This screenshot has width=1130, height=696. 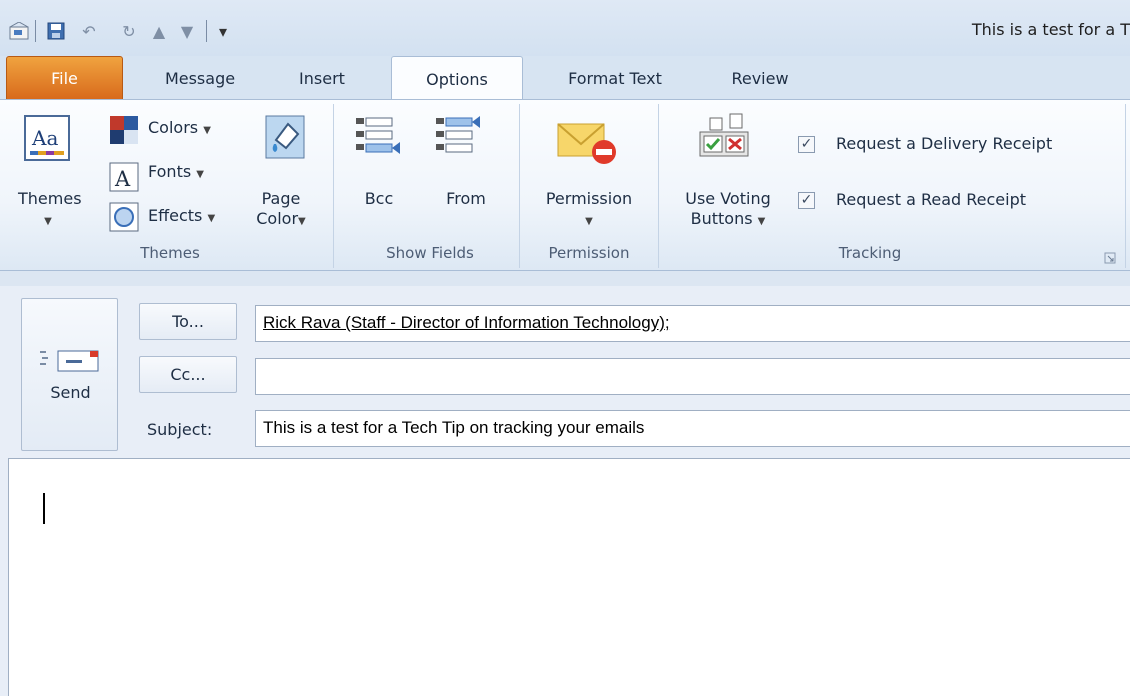 I want to click on page-color-icon, so click(x=285, y=136).